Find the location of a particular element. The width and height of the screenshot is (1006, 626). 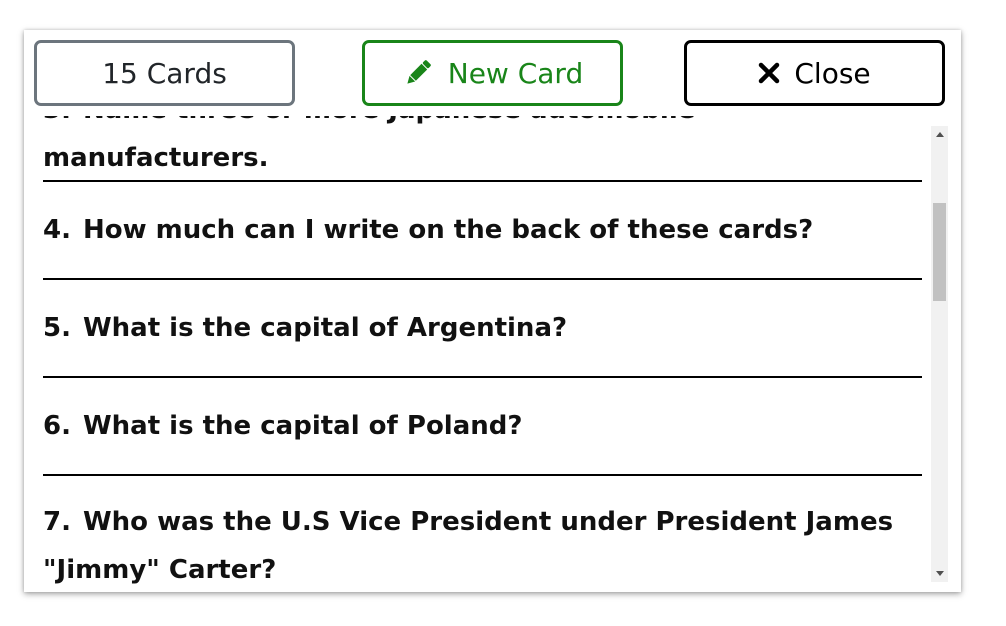

scroll-up-arrow-icon is located at coordinates (939, 134).